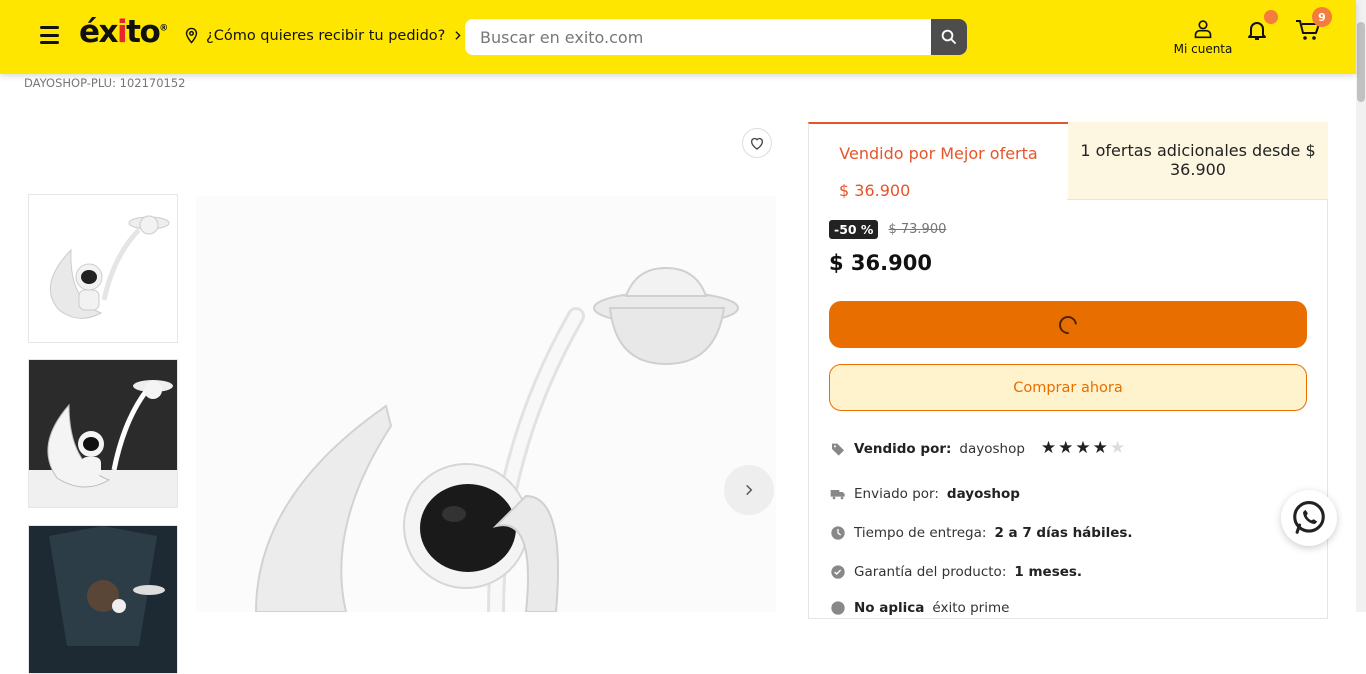 The image size is (1366, 674). I want to click on search-bar, so click(716, 37).